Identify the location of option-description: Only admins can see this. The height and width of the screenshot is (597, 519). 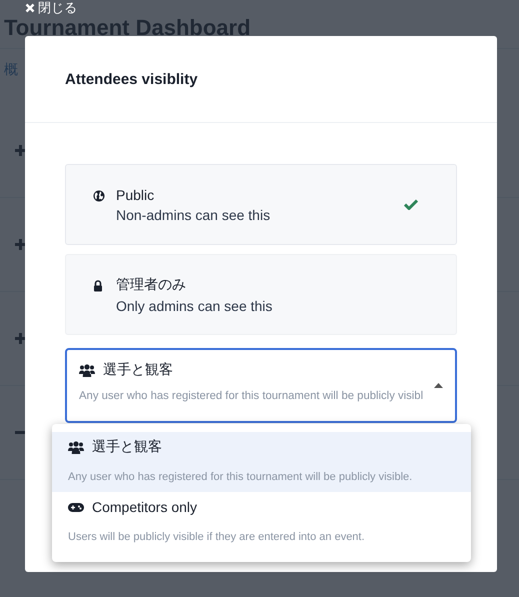
(195, 306).